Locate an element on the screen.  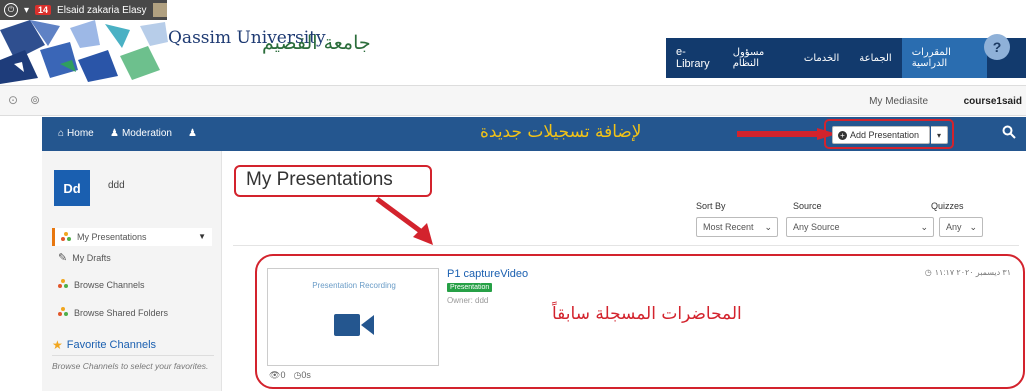
logo-text-ar: جامعة القصيم is located at coordinates (316, 43).